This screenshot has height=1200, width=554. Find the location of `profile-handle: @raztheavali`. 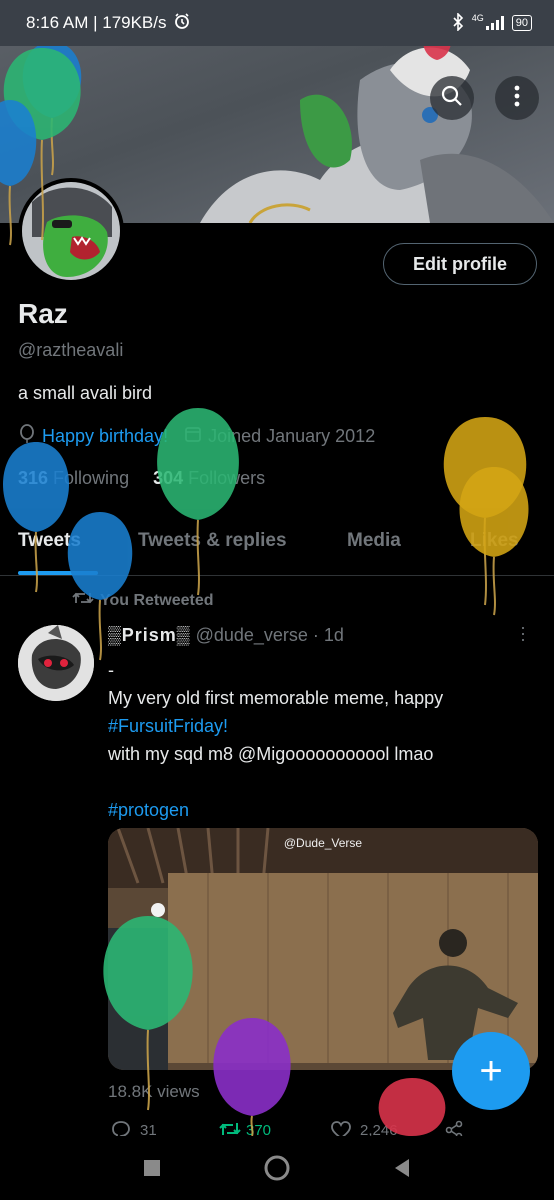

profile-handle: @raztheavali is located at coordinates (71, 350).